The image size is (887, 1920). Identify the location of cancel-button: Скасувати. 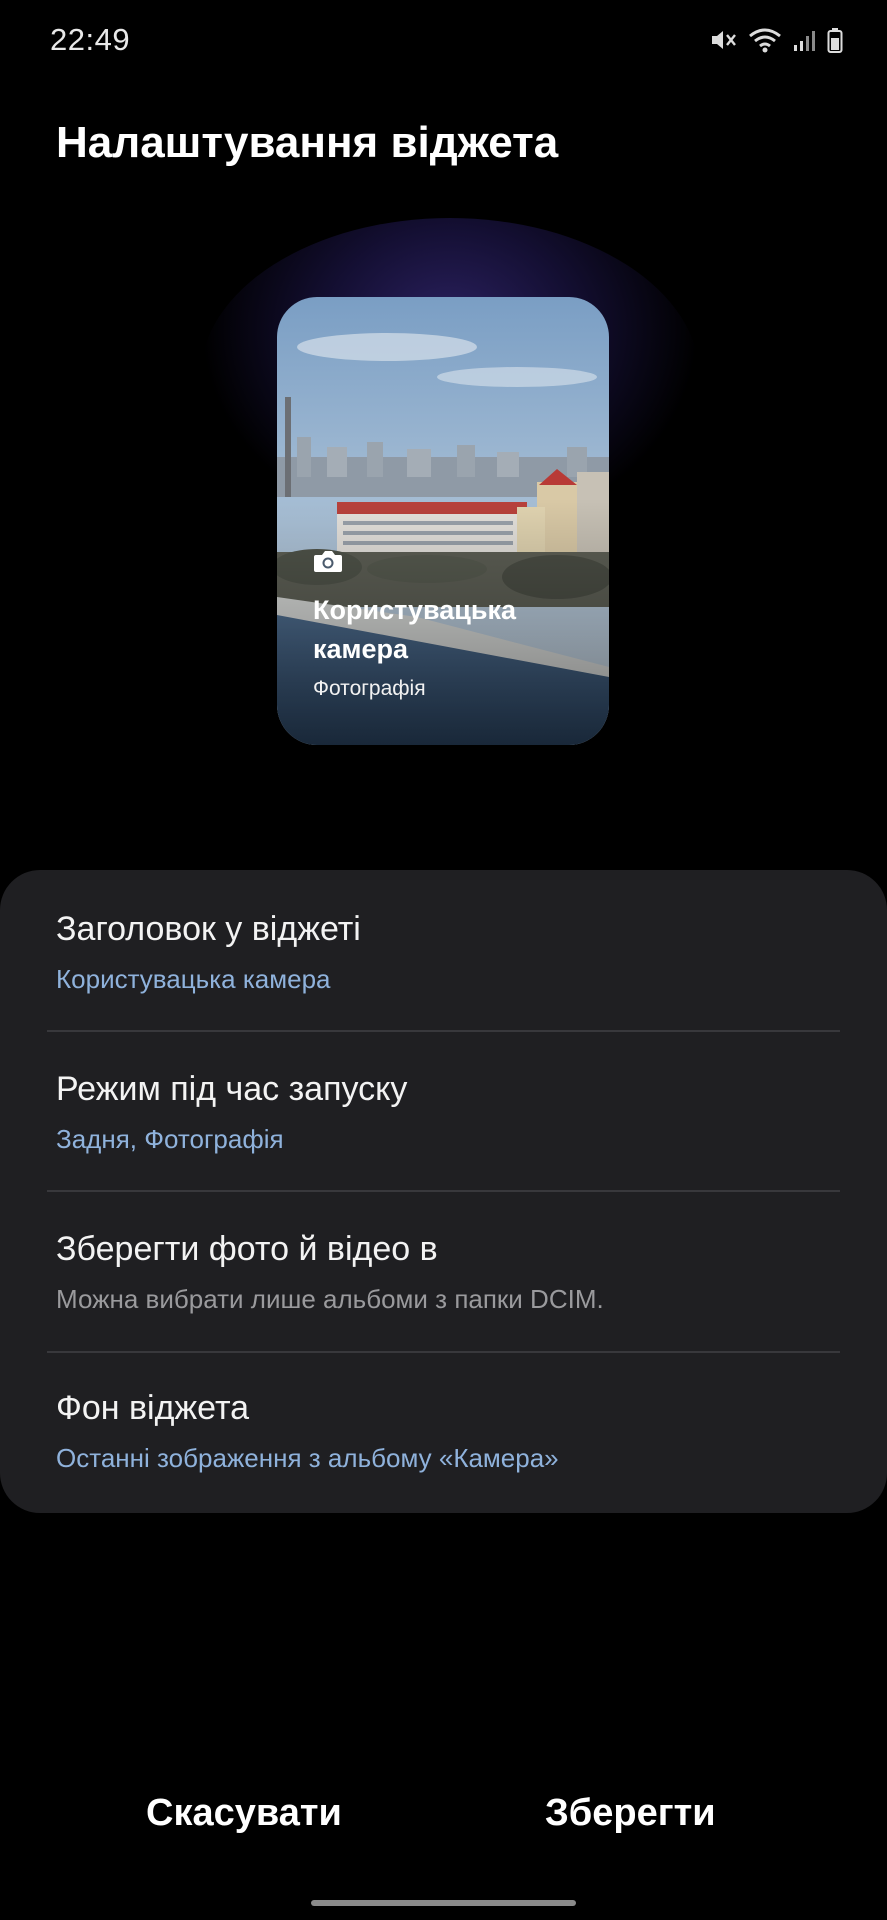
(244, 1813).